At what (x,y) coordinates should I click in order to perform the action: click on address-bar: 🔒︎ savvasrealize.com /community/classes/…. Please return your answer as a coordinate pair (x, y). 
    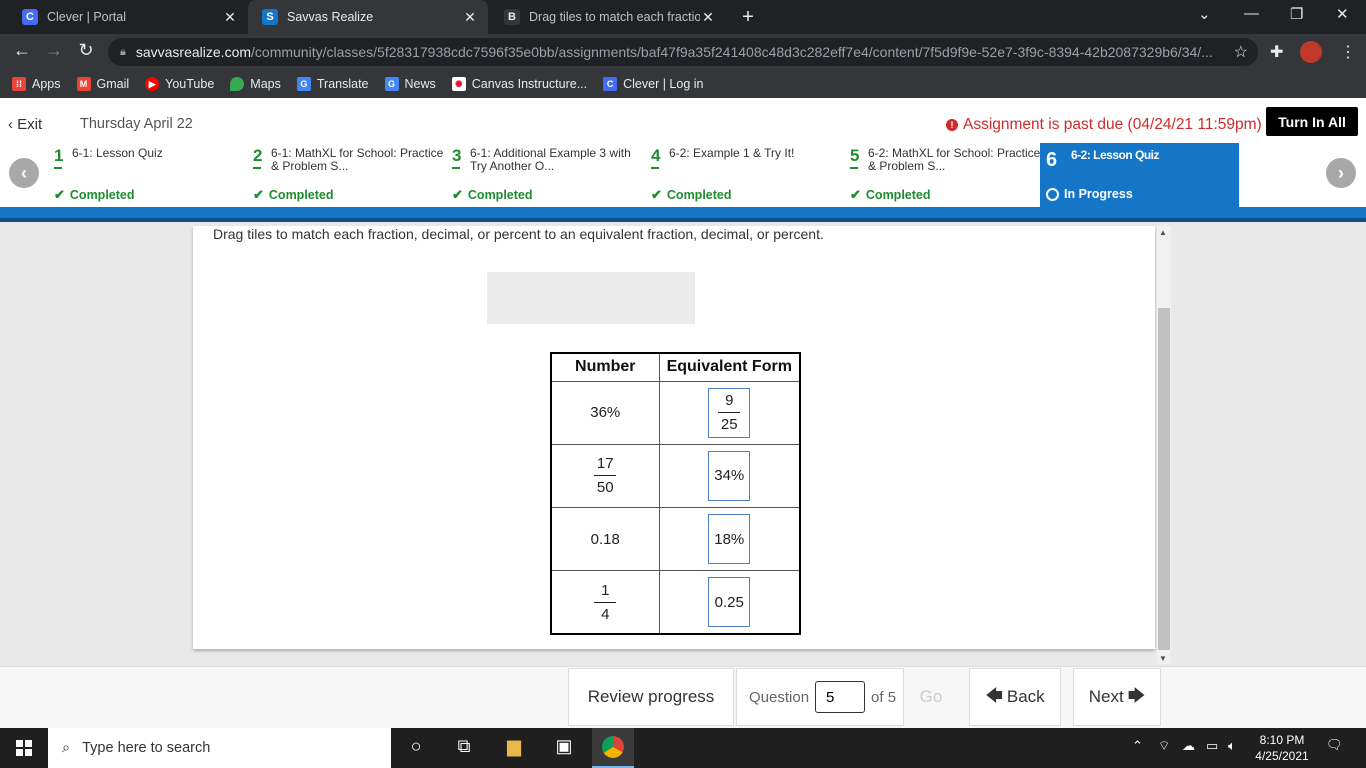
    Looking at the image, I should click on (683, 52).